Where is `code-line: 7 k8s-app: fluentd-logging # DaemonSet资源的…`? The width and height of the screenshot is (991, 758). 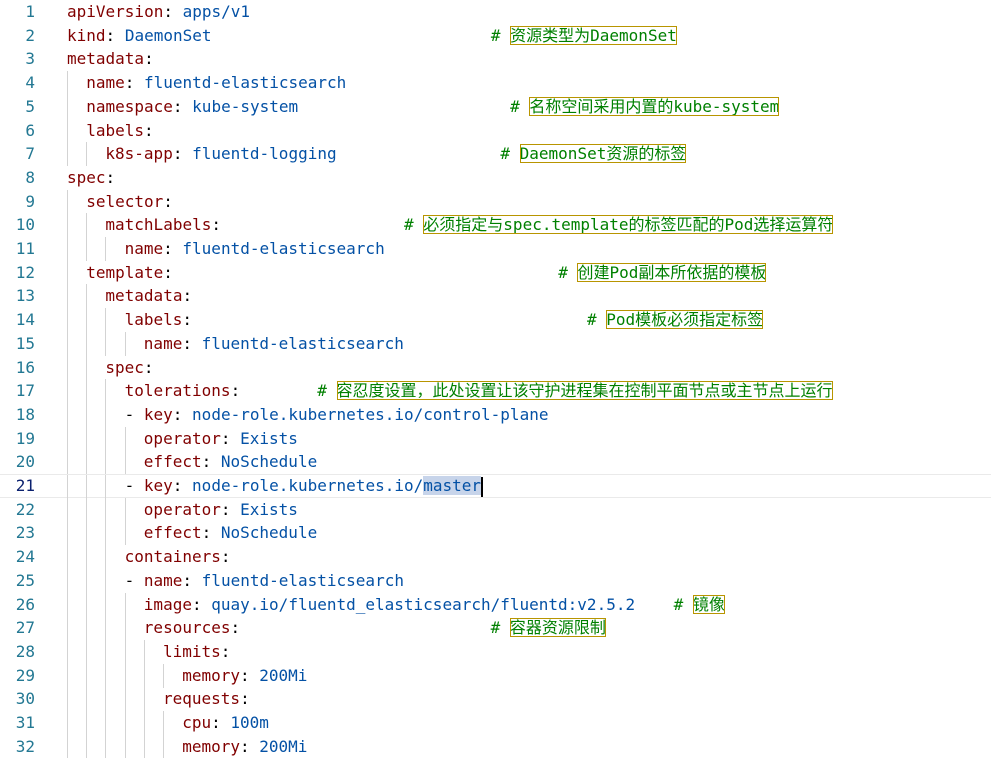
code-line: 7 k8s-app: fluentd-logging # DaemonSet资源的… is located at coordinates (495, 154).